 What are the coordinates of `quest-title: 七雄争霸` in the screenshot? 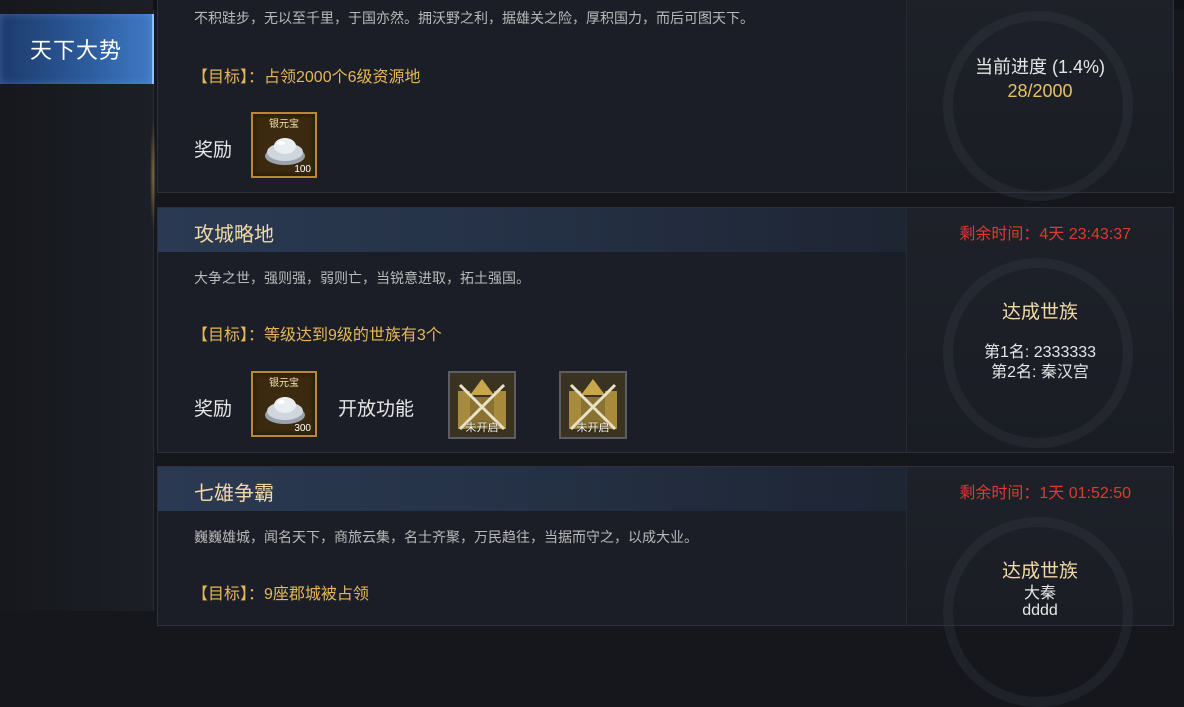 It's located at (234, 494).